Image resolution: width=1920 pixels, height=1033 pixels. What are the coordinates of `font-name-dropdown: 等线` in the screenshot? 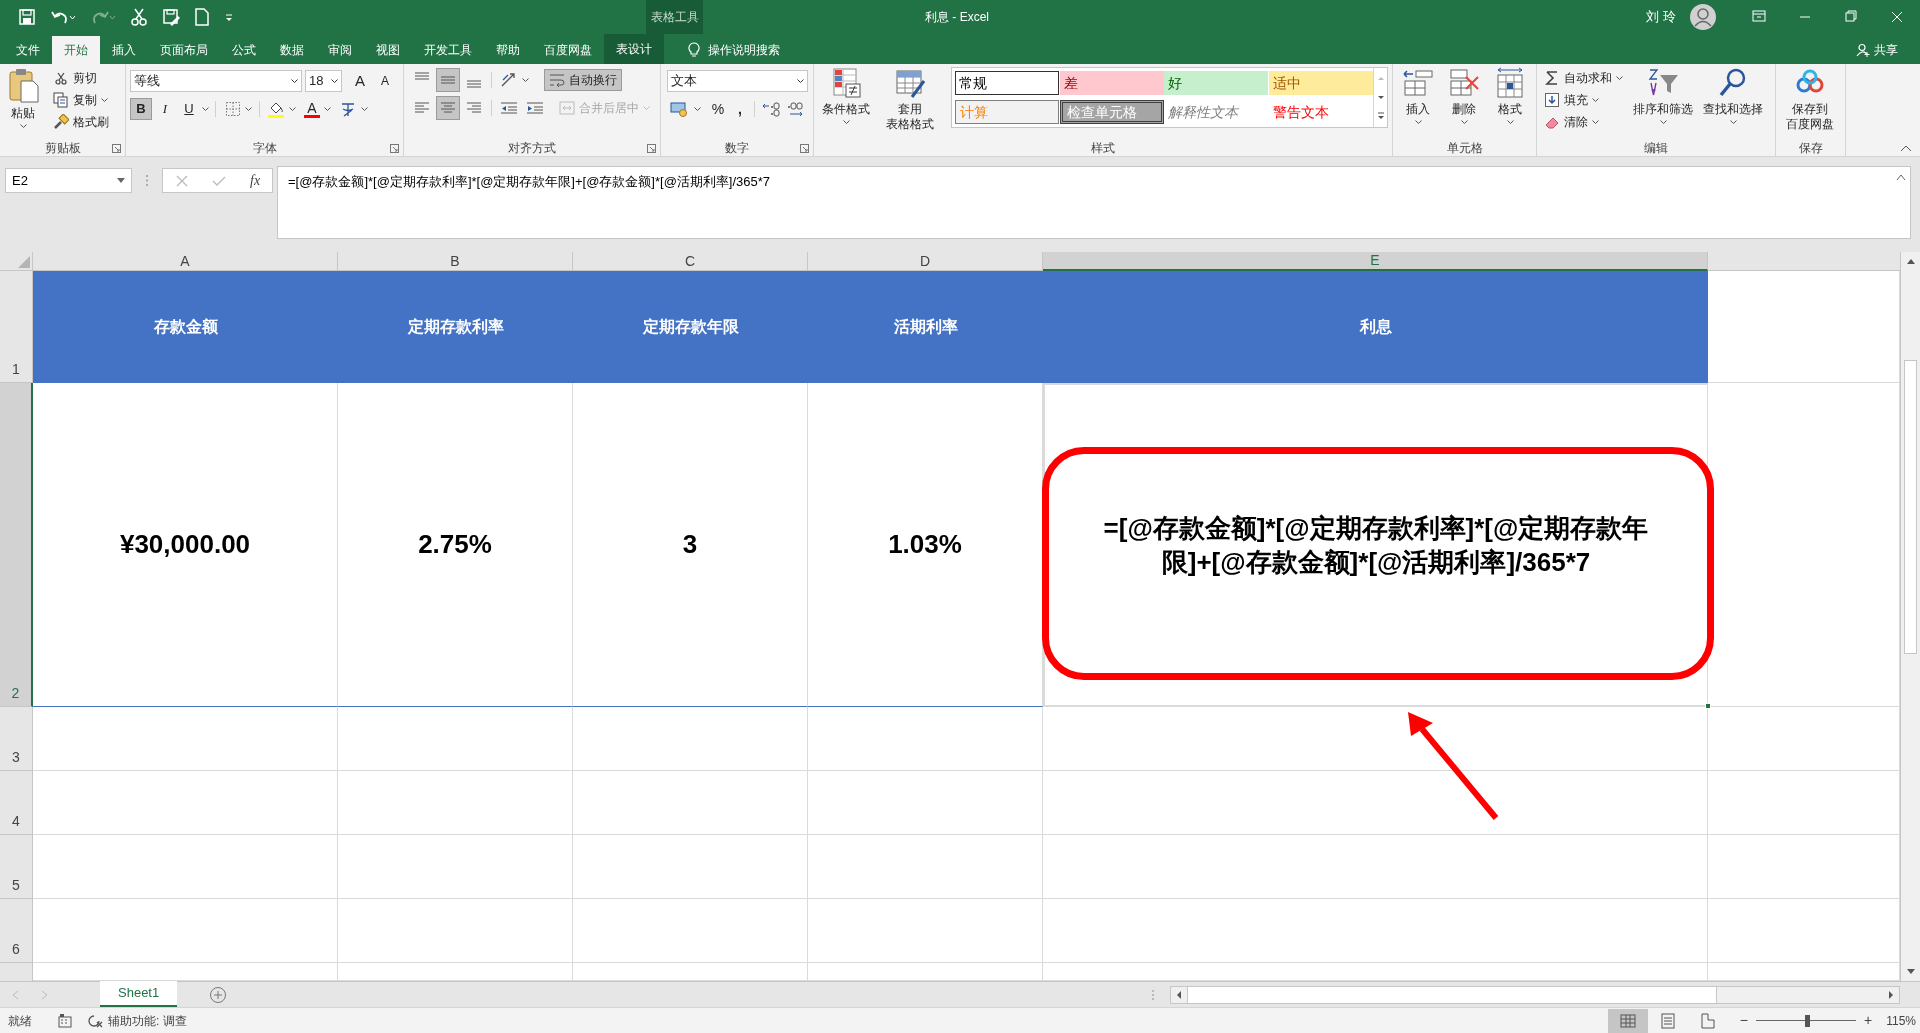 It's located at (216, 81).